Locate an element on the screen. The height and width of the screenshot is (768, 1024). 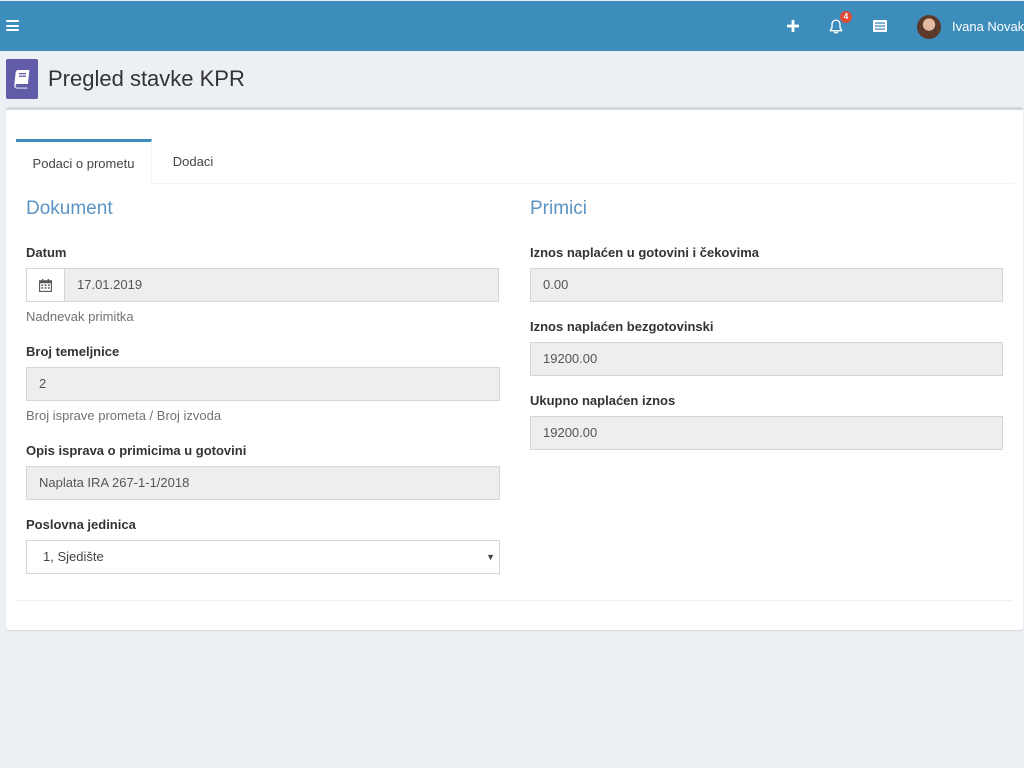
book-icon is located at coordinates (22, 79).